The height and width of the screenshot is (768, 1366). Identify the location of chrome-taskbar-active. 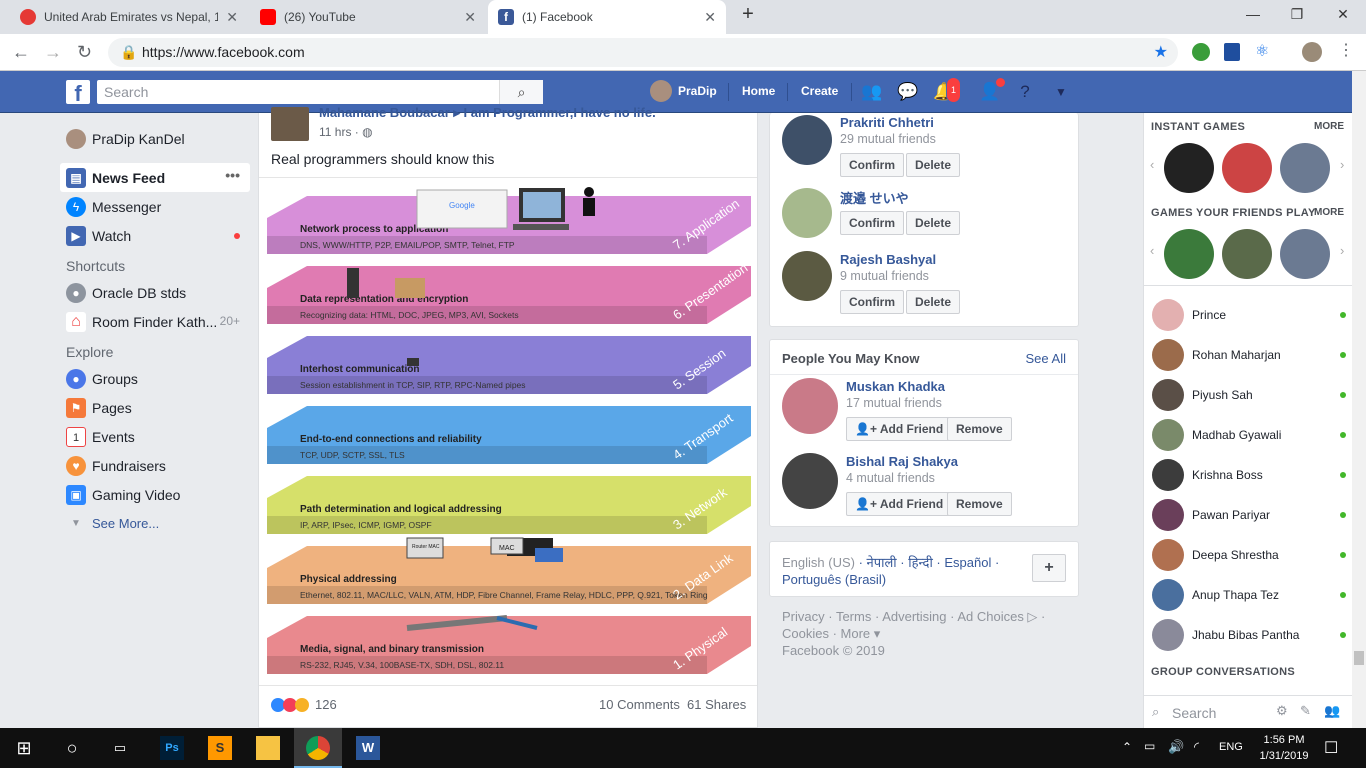
(318, 748).